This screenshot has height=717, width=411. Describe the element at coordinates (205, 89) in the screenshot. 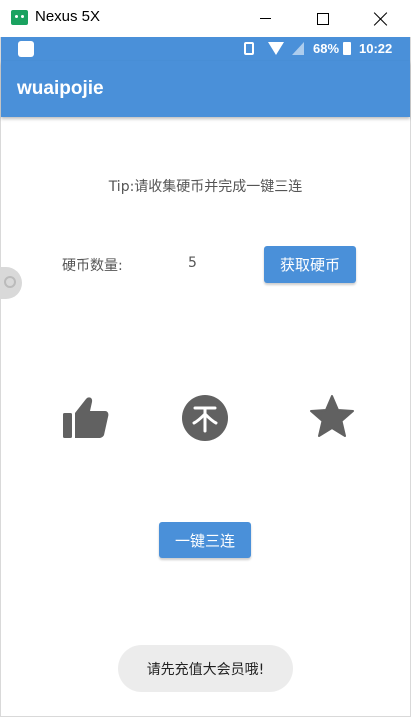

I see `app-bar: wuaipojie` at that location.